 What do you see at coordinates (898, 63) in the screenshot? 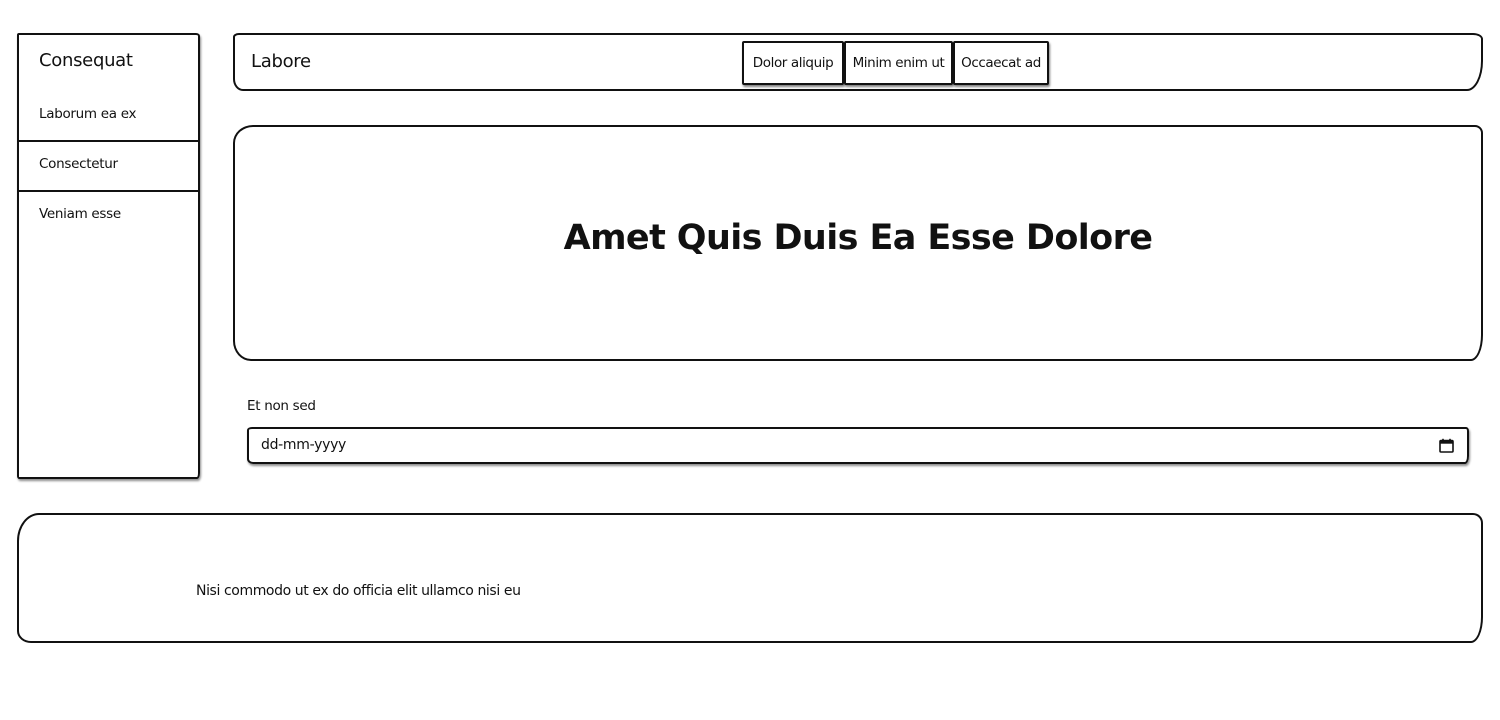
I see `nav-button-minim-enim-ut: Minim enim ut` at bounding box center [898, 63].